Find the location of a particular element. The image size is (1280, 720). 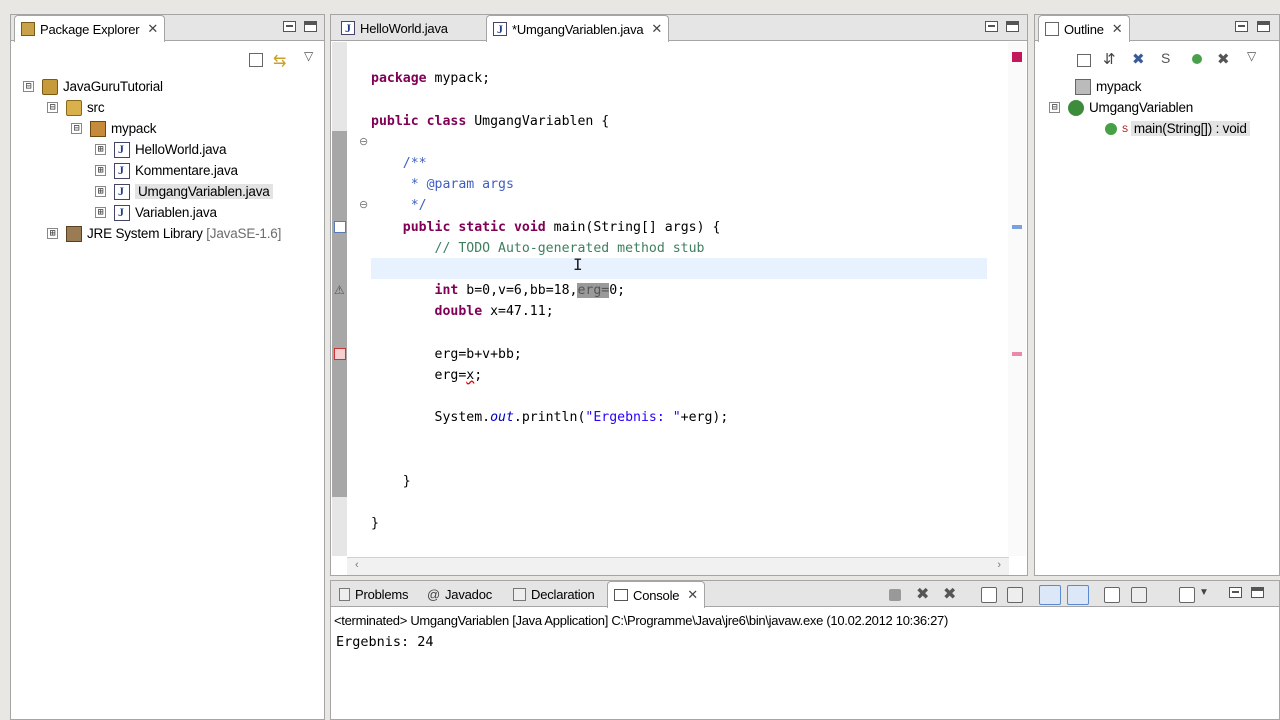

tab-label: Problems is located at coordinates (382, 594).